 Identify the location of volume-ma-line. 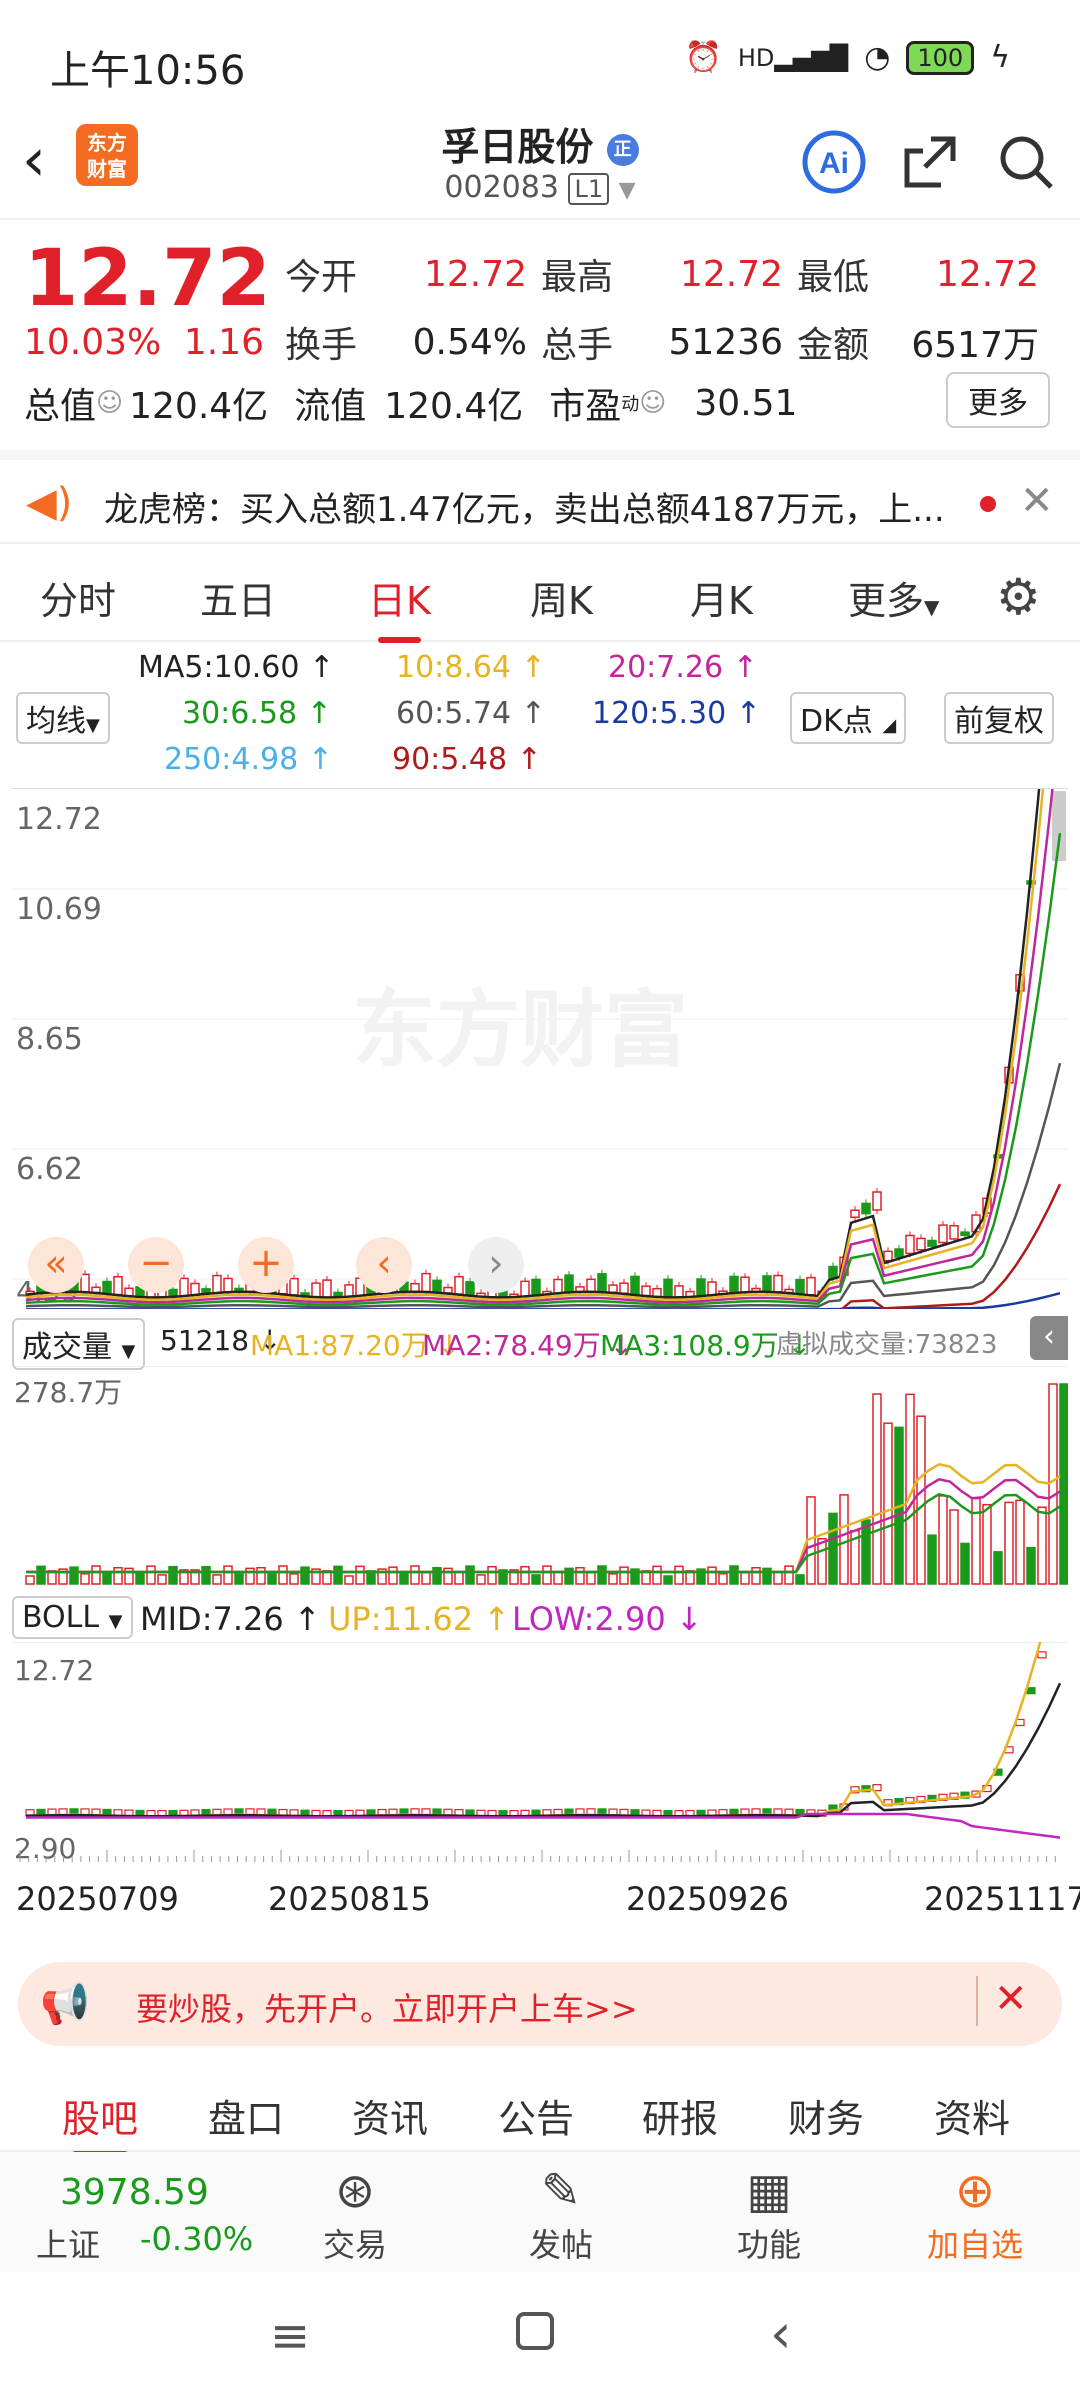
(543, 1533).